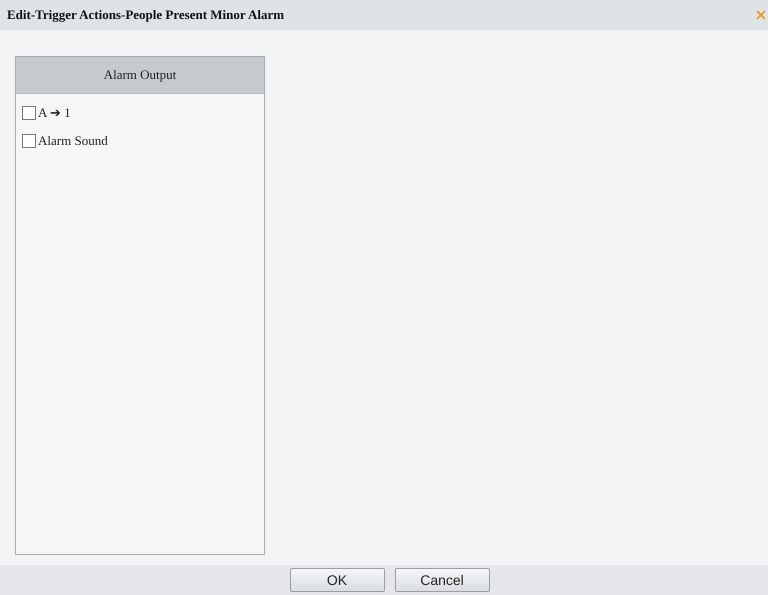 This screenshot has width=768, height=595. Describe the element at coordinates (442, 580) in the screenshot. I see `cancel-button: Cancel` at that location.